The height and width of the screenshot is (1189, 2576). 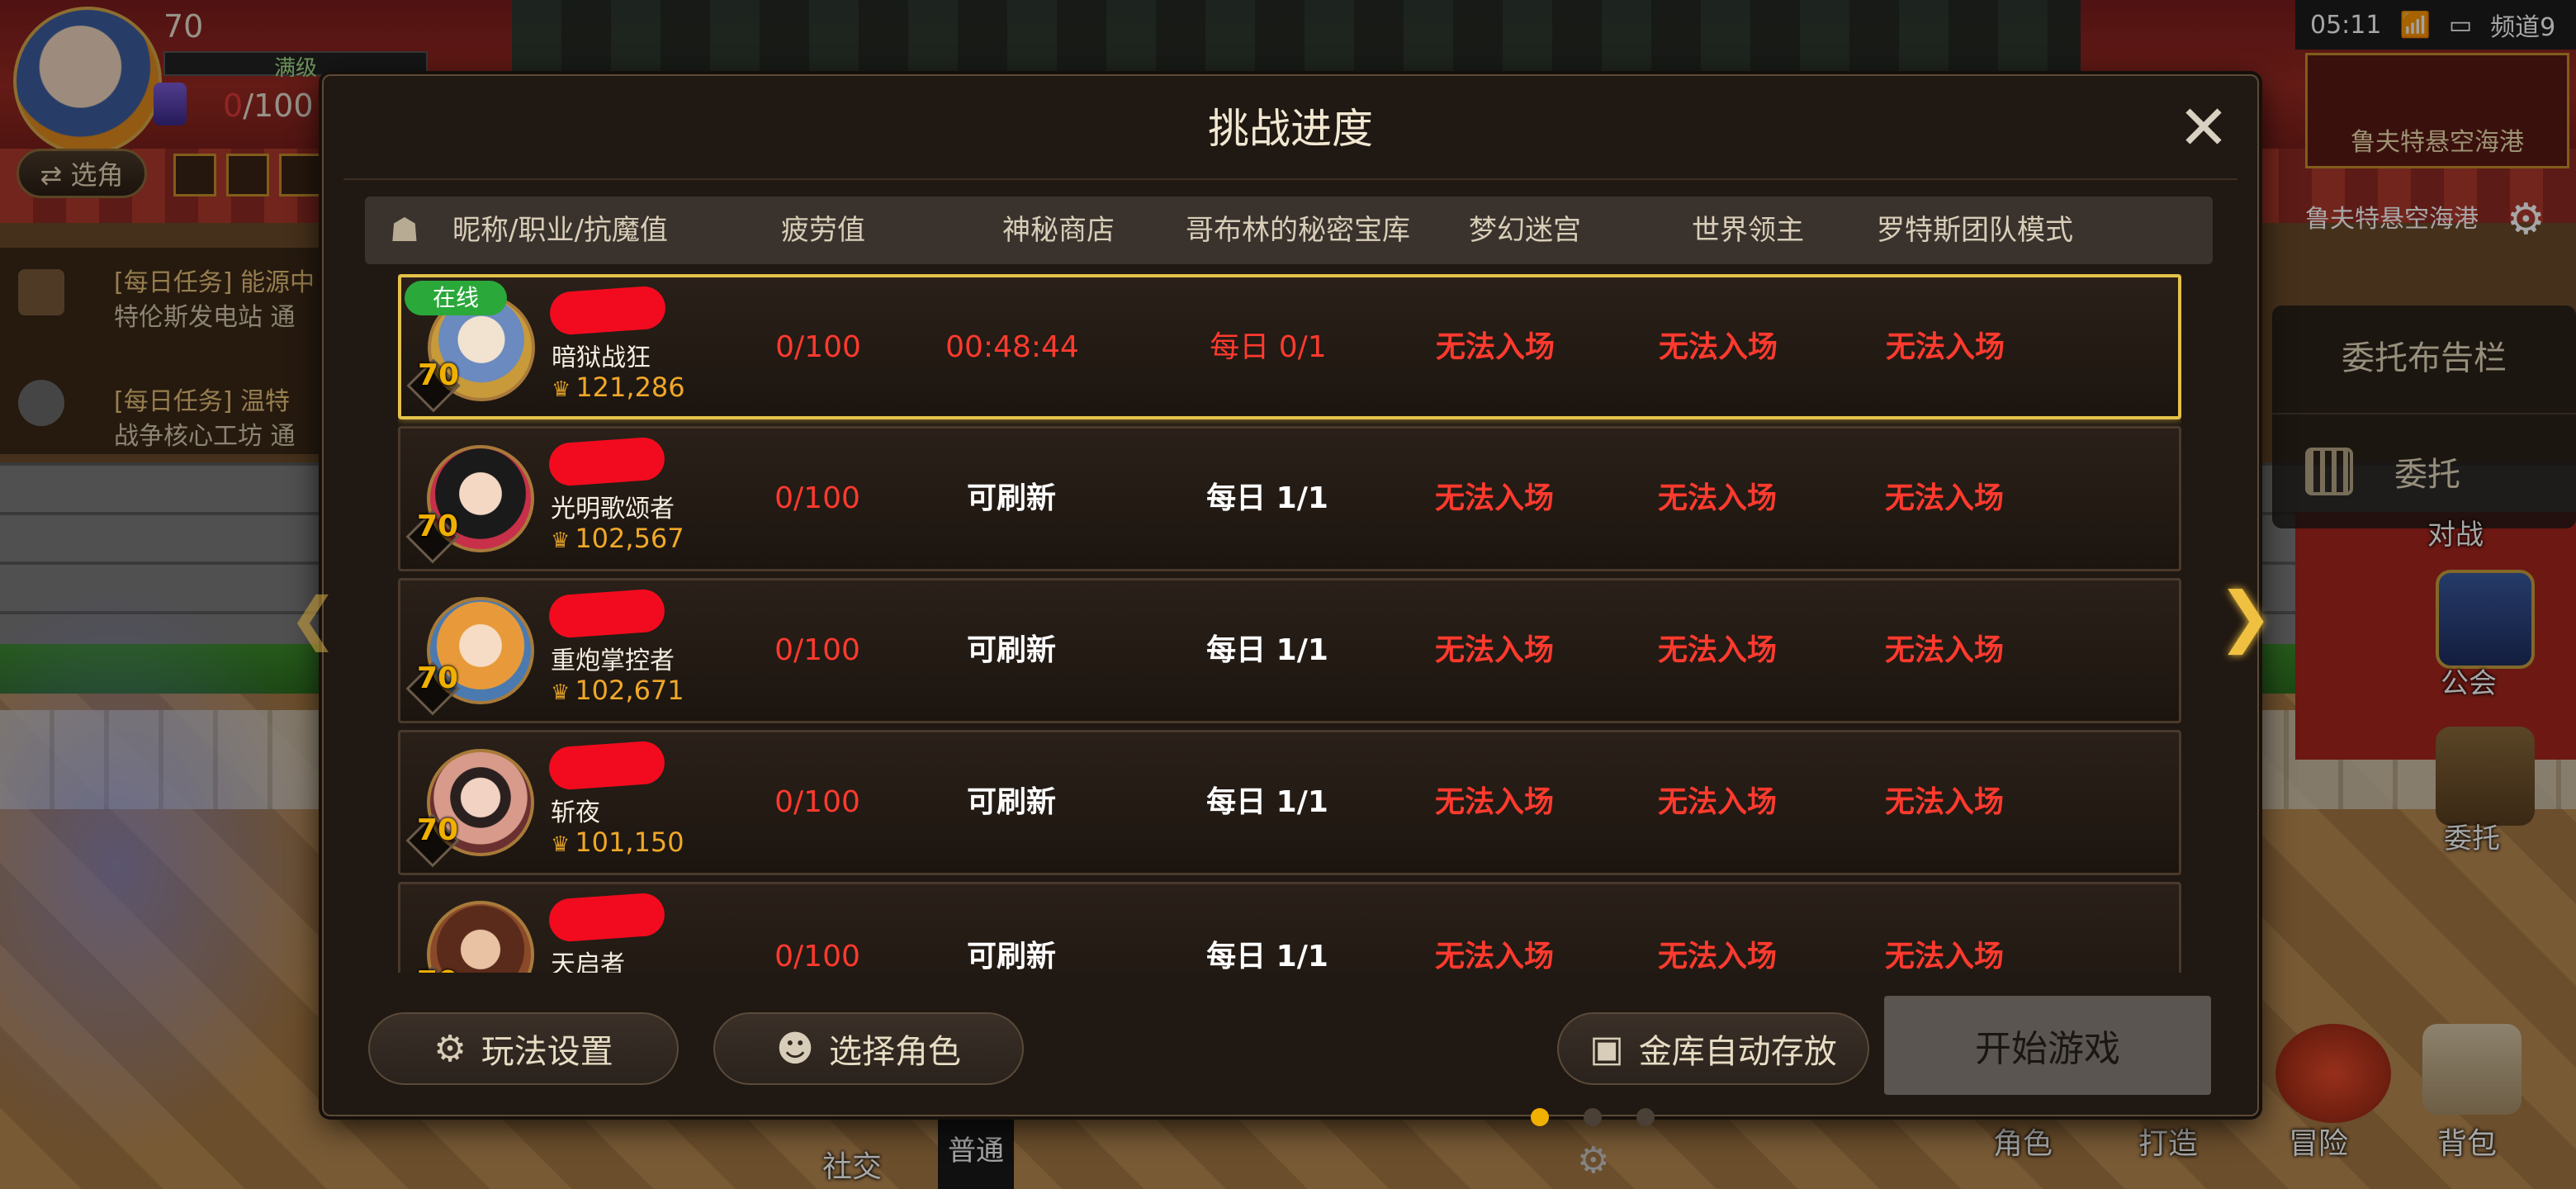 I want to click on vault-icon: ▣, so click(x=1606, y=1048).